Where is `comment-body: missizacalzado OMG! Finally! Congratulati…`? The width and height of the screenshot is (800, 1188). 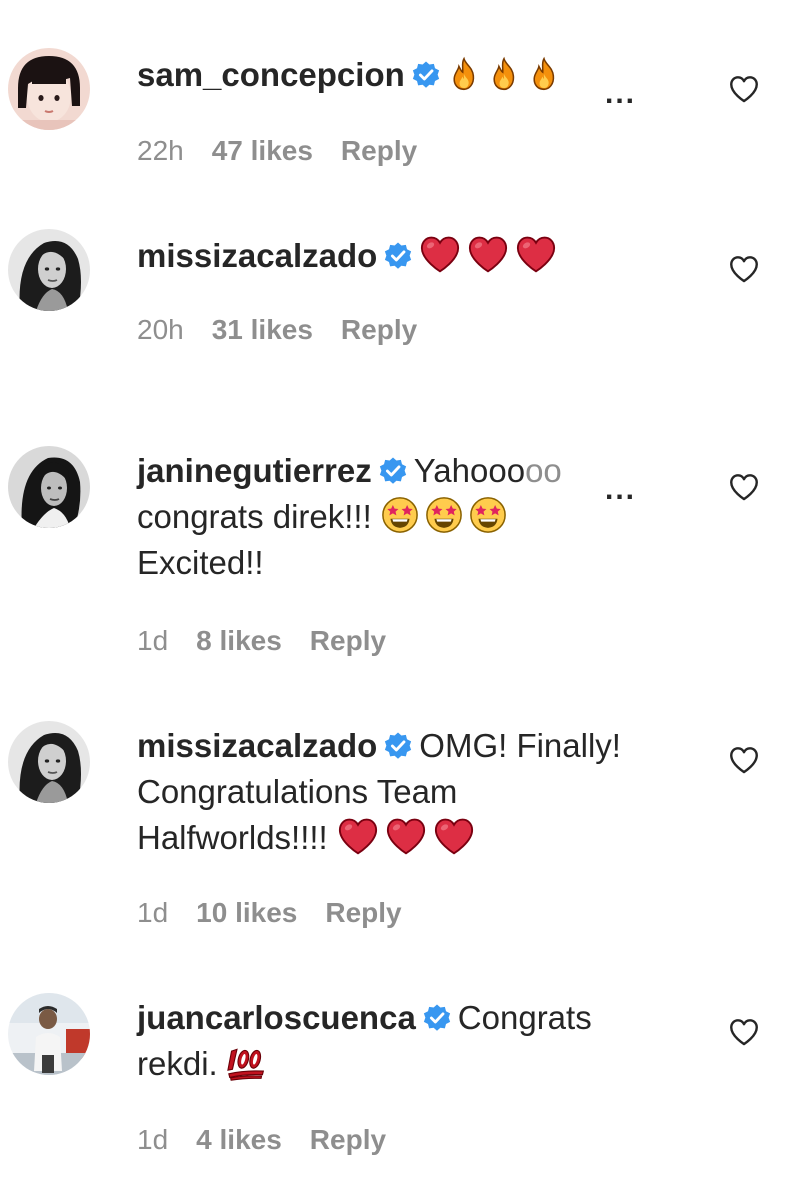
comment-body: missizacalzado OMG! Finally! Congratulati… is located at coordinates (397, 792).